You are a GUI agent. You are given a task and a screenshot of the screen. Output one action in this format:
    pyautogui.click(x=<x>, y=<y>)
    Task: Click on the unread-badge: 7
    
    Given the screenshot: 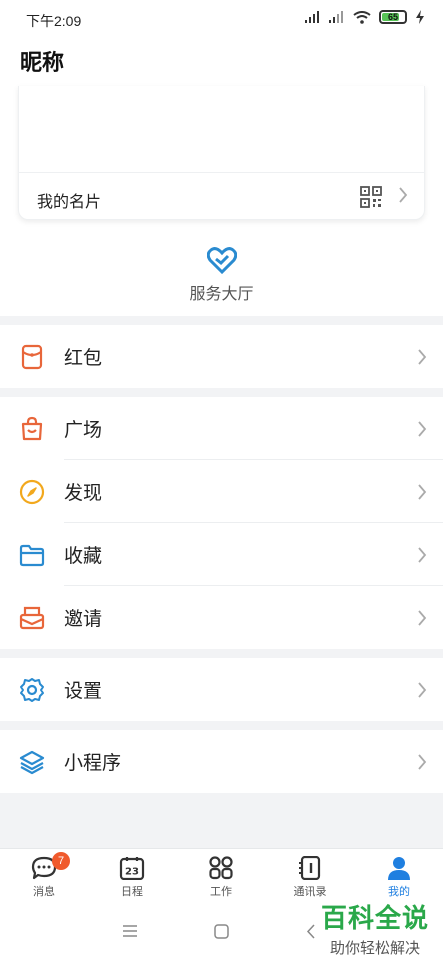 What is the action you would take?
    pyautogui.click(x=61, y=861)
    